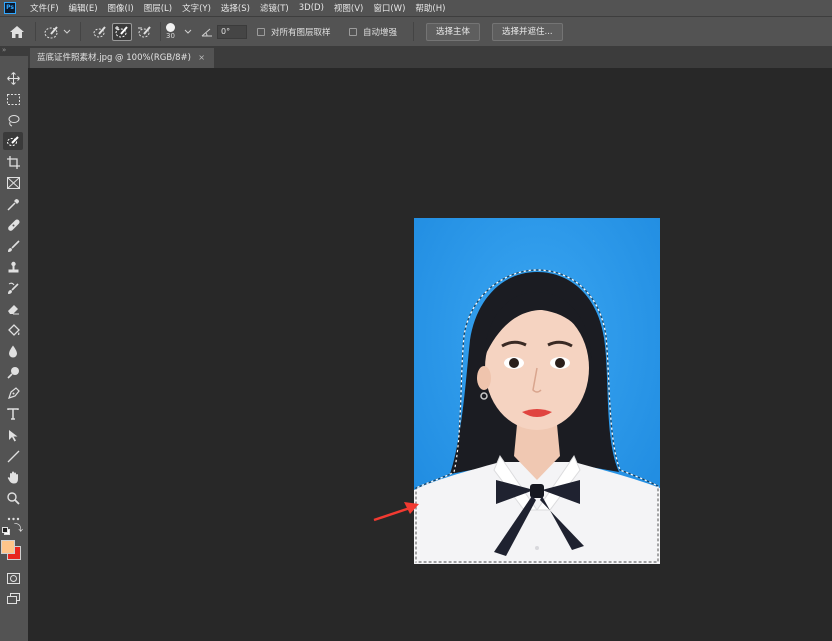 Image resolution: width=832 pixels, height=641 pixels. What do you see at coordinates (13, 477) in the screenshot?
I see `hand-tool` at bounding box center [13, 477].